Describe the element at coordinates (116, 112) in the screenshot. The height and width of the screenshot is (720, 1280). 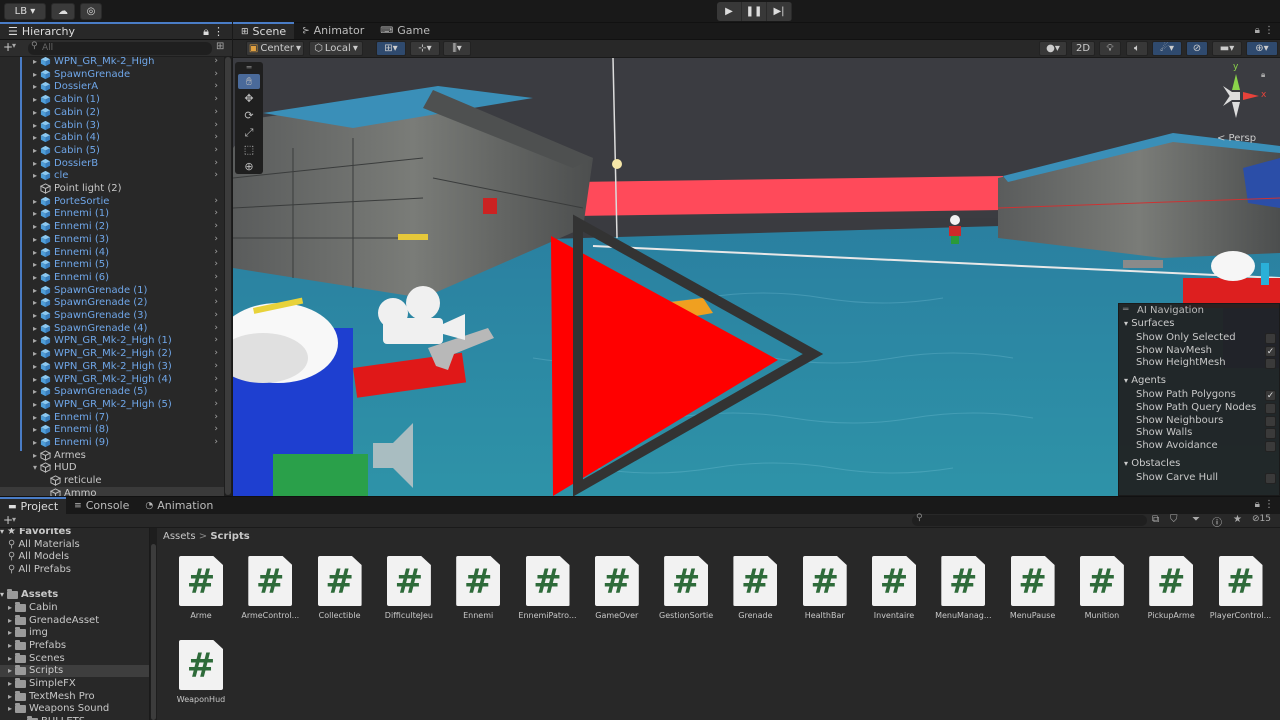
I see `hierarchy-item: ▸ Cabin (2) ›` at that location.